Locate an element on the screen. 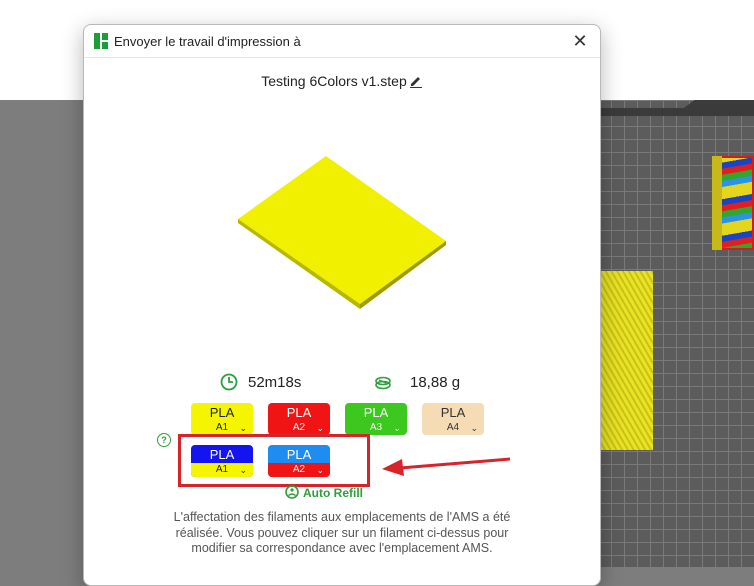 The image size is (754, 586). edit-icon is located at coordinates (416, 81).